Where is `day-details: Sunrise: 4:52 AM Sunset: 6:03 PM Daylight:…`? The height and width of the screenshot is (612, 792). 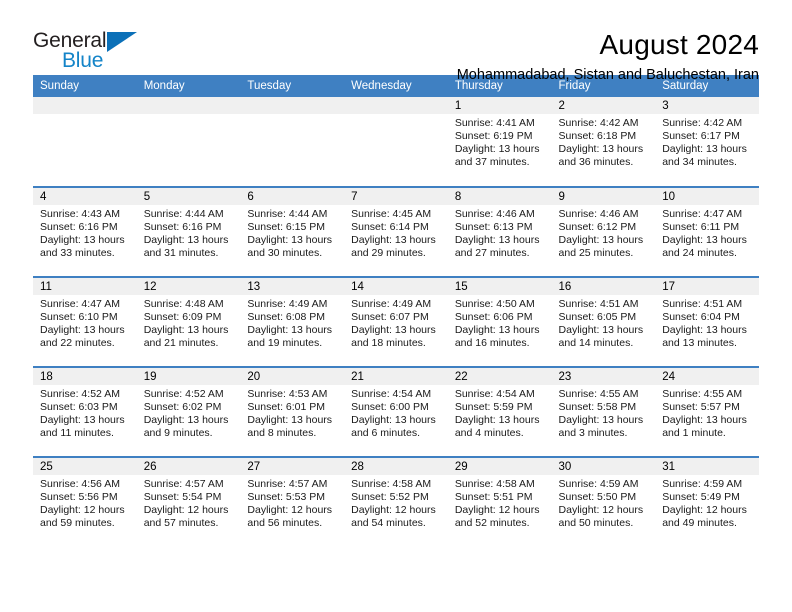
day-details: Sunrise: 4:52 AM Sunset: 6:03 PM Daylight:… is located at coordinates (85, 412).